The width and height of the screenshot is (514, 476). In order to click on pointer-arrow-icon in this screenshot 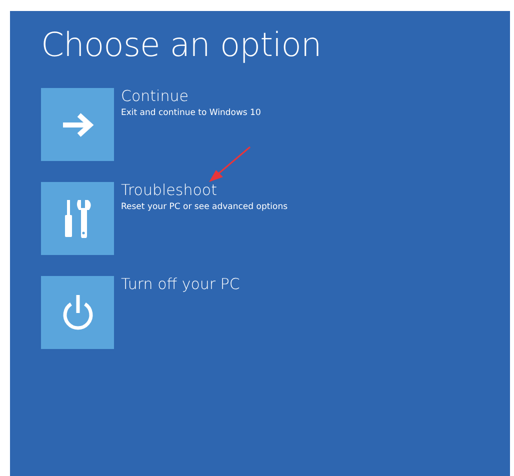, I will do `click(230, 165)`.